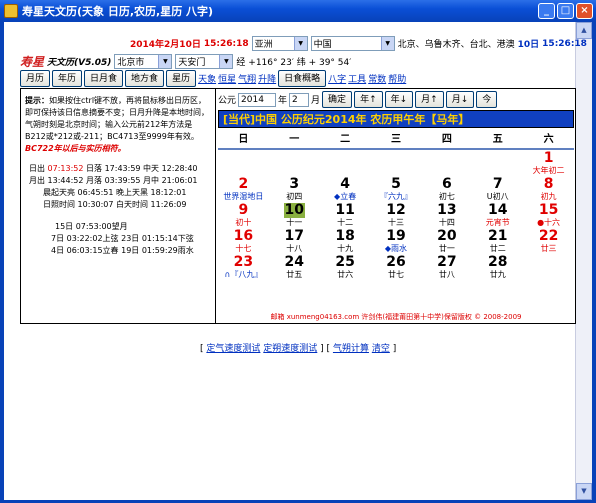 Image resolution: width=596 pixels, height=503 pixels. Describe the element at coordinates (2, 262) in the screenshot. I see `window-border-left` at that location.